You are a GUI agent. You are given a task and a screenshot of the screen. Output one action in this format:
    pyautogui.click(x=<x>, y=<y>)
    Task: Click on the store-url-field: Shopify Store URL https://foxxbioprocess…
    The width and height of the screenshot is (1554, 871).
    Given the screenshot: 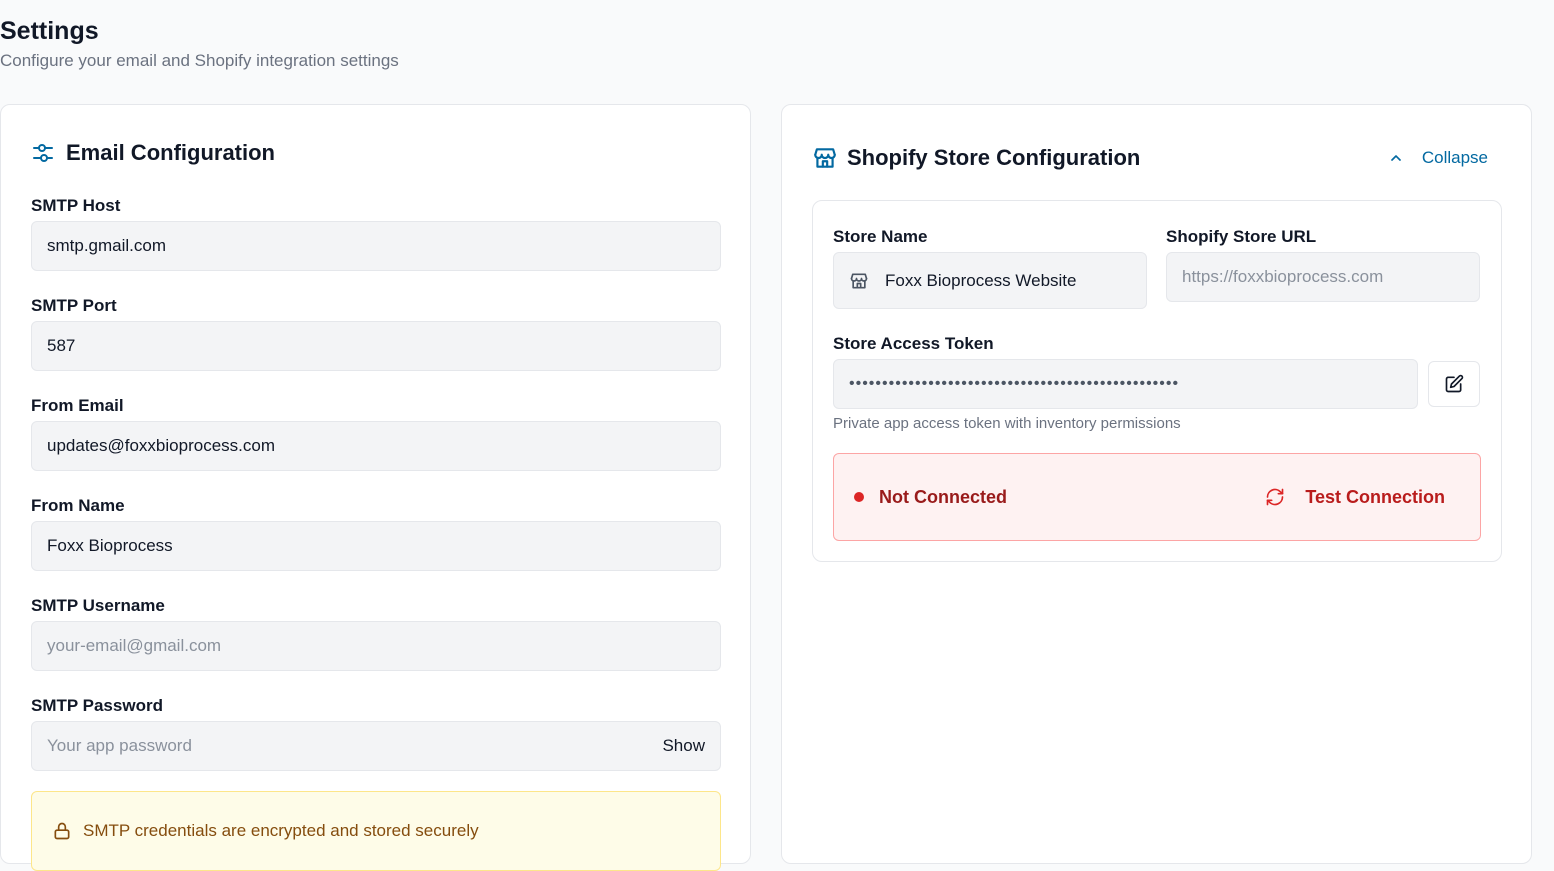 What is the action you would take?
    pyautogui.click(x=1323, y=264)
    